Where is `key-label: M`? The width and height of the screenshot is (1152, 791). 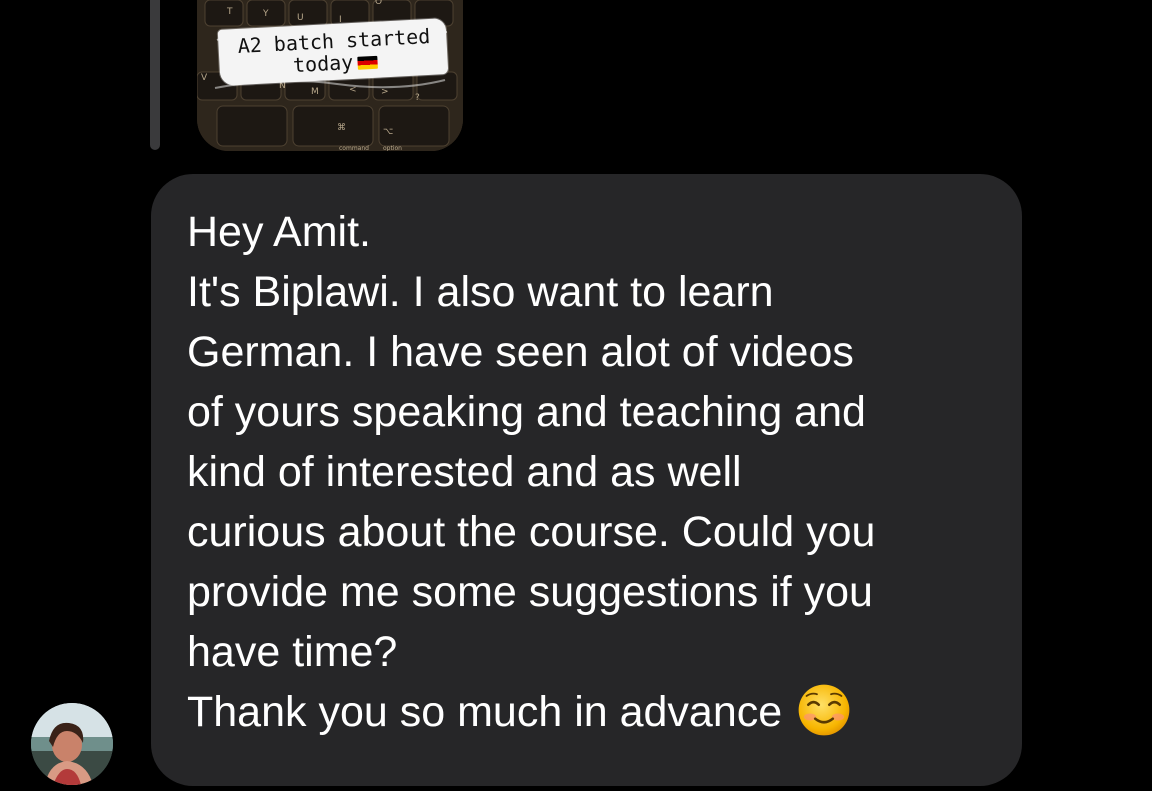
key-label: M is located at coordinates (315, 92).